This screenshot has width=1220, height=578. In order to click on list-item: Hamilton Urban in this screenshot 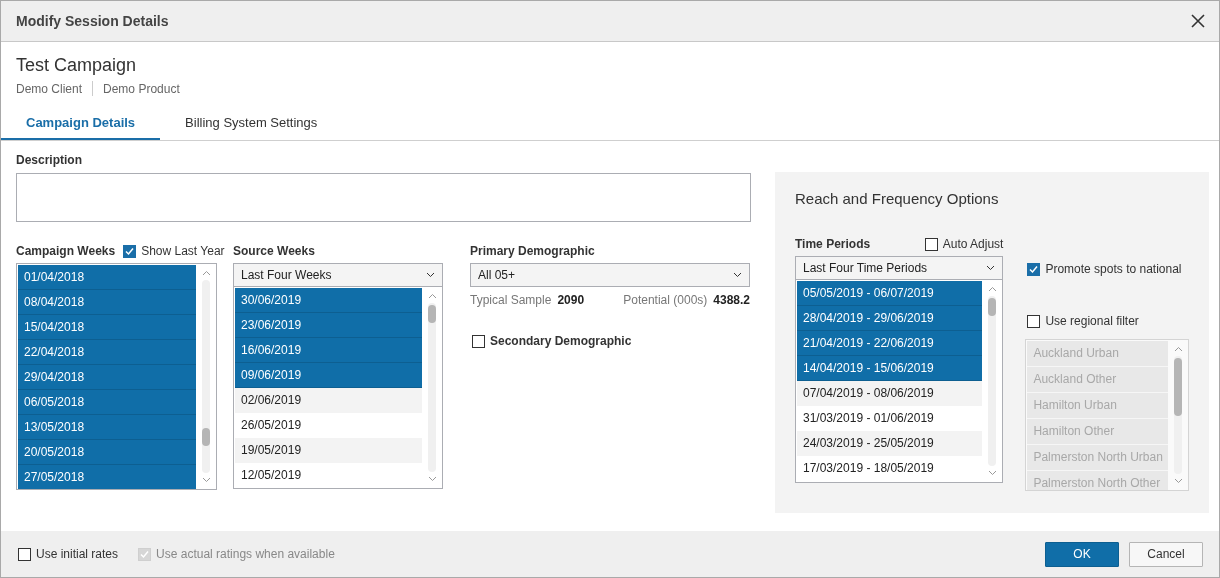, I will do `click(1097, 406)`.